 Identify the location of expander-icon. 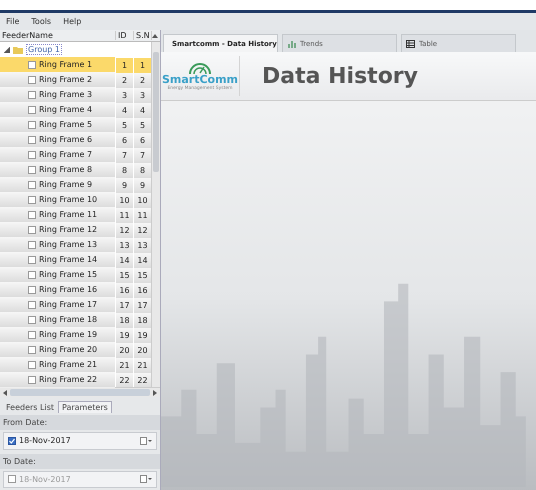
(7, 49).